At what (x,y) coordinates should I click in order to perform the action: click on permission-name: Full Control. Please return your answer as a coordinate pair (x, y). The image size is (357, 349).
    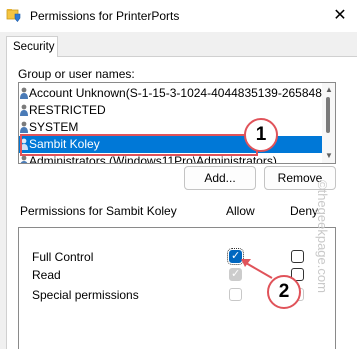
    Looking at the image, I should click on (63, 257).